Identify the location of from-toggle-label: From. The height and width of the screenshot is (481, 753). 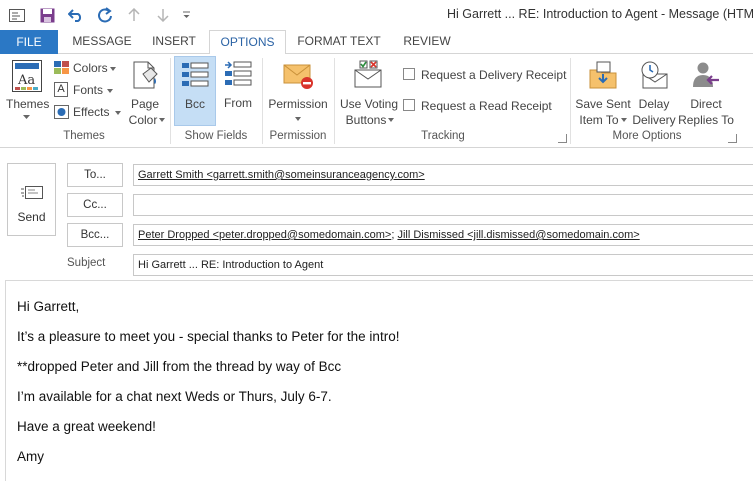
(238, 103).